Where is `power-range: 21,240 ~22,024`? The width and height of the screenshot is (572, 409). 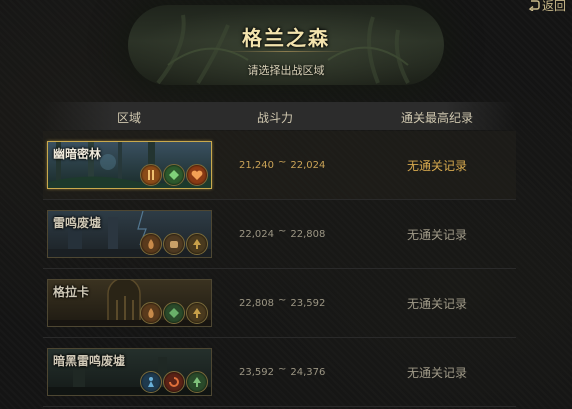
power-range: 21,240 ~22,024 is located at coordinates (282, 163).